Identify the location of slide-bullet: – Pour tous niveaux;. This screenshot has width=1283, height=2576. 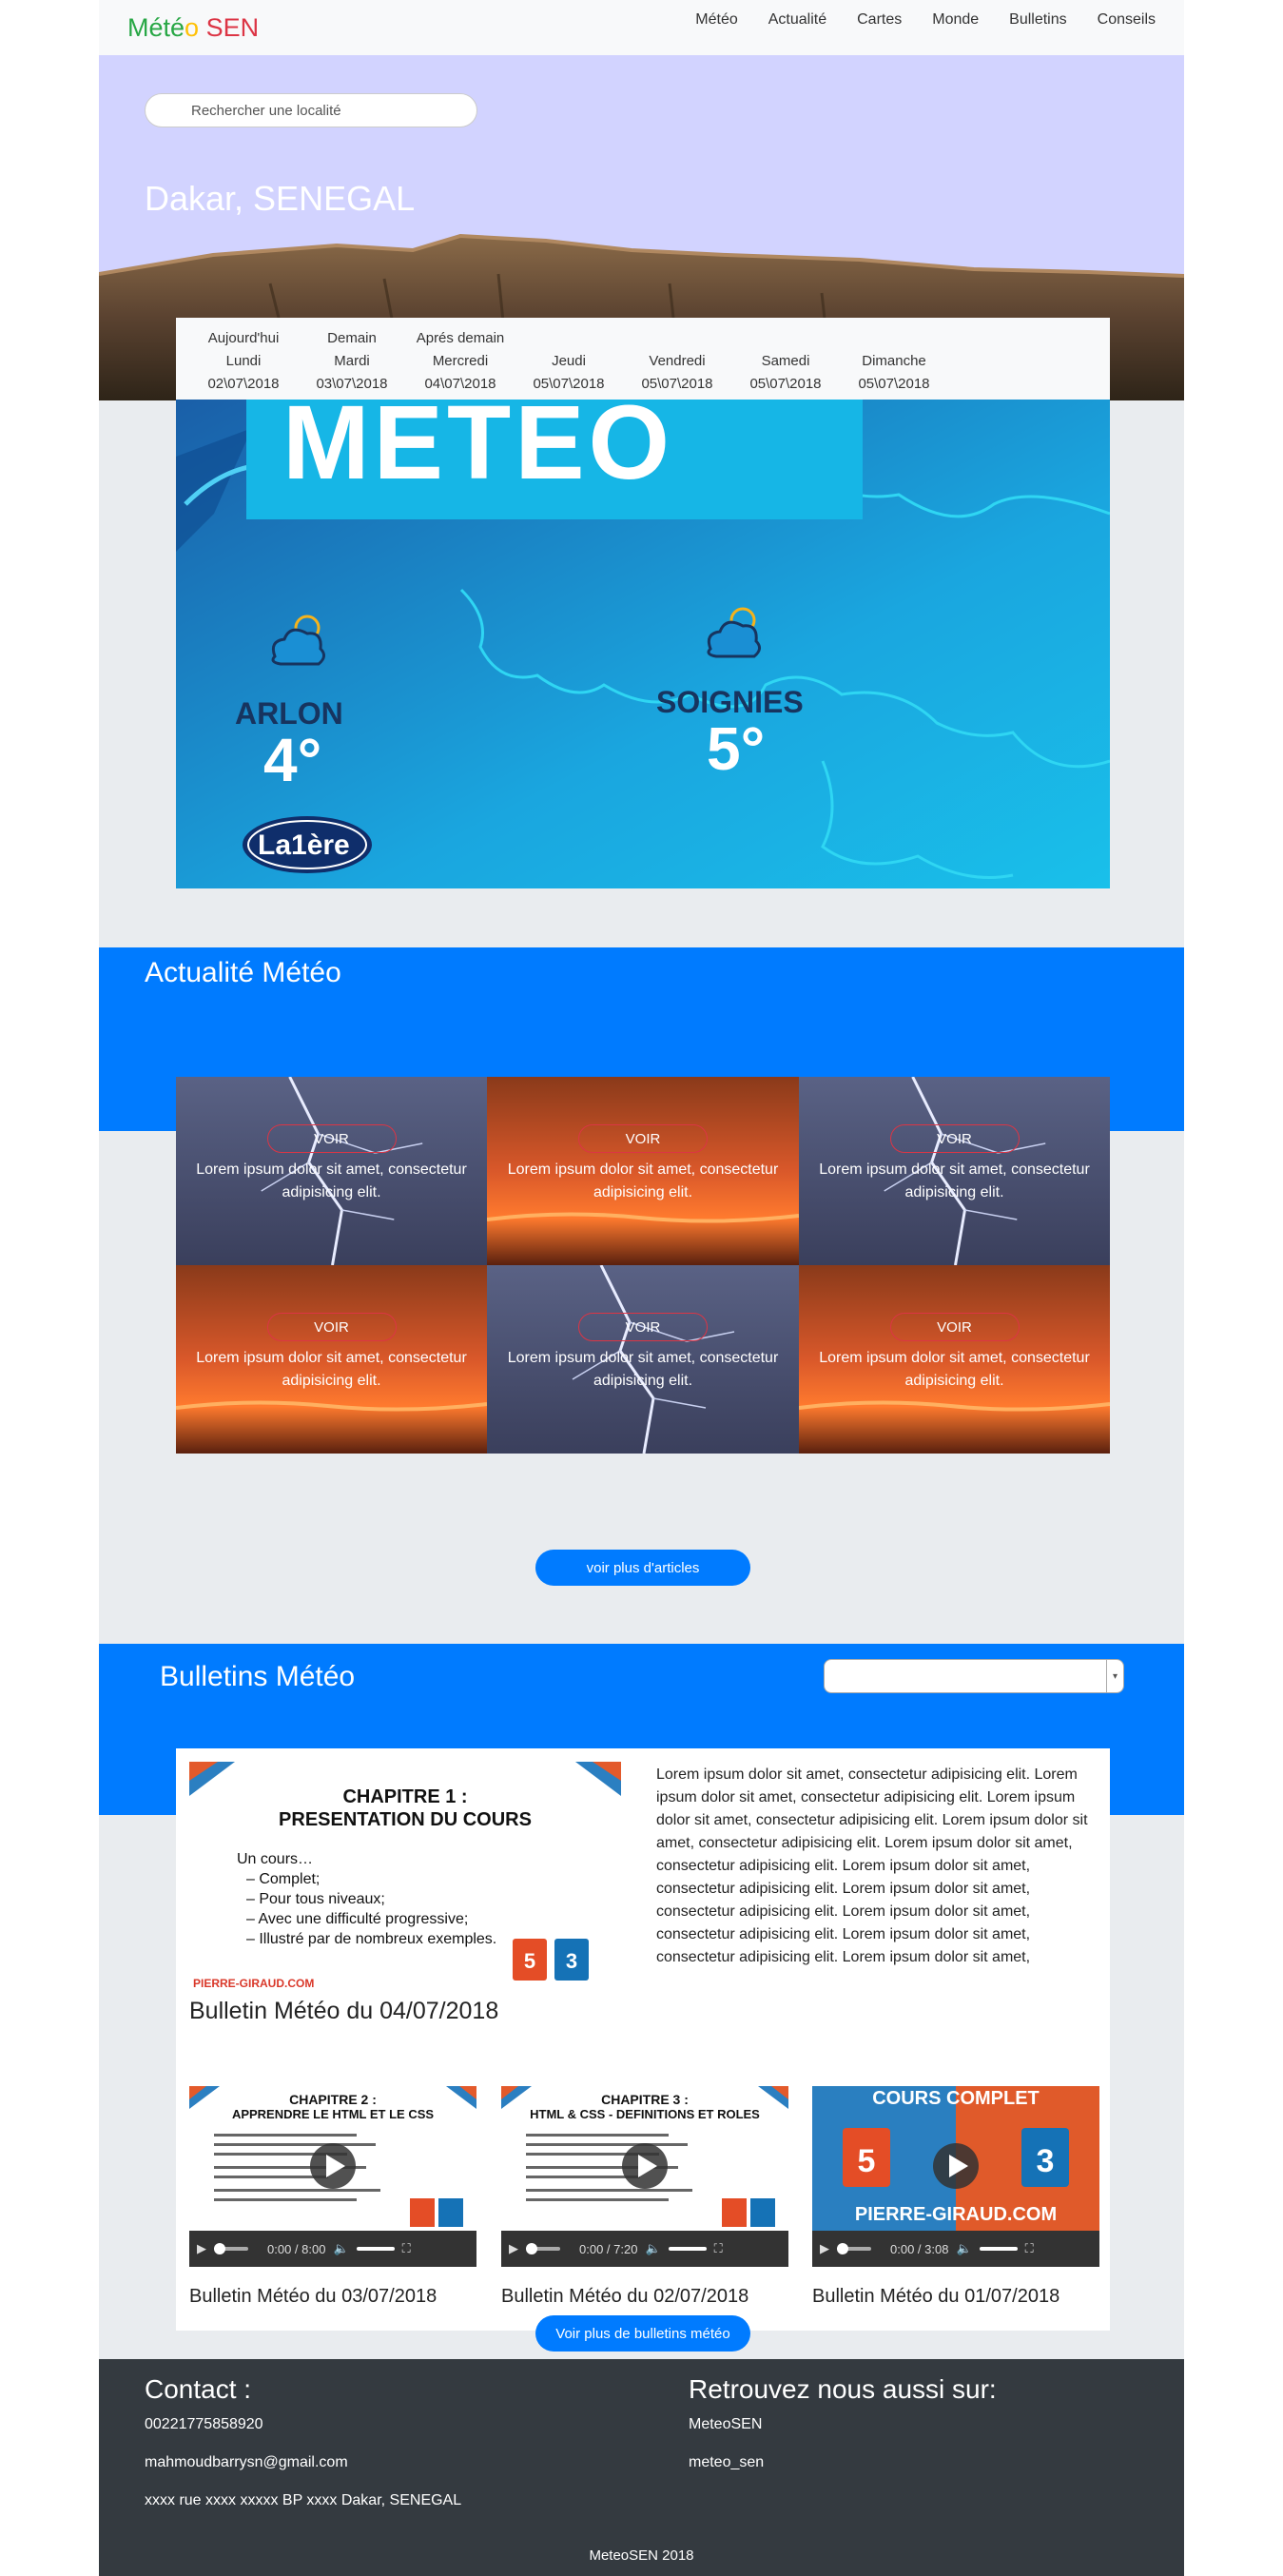
(316, 1899).